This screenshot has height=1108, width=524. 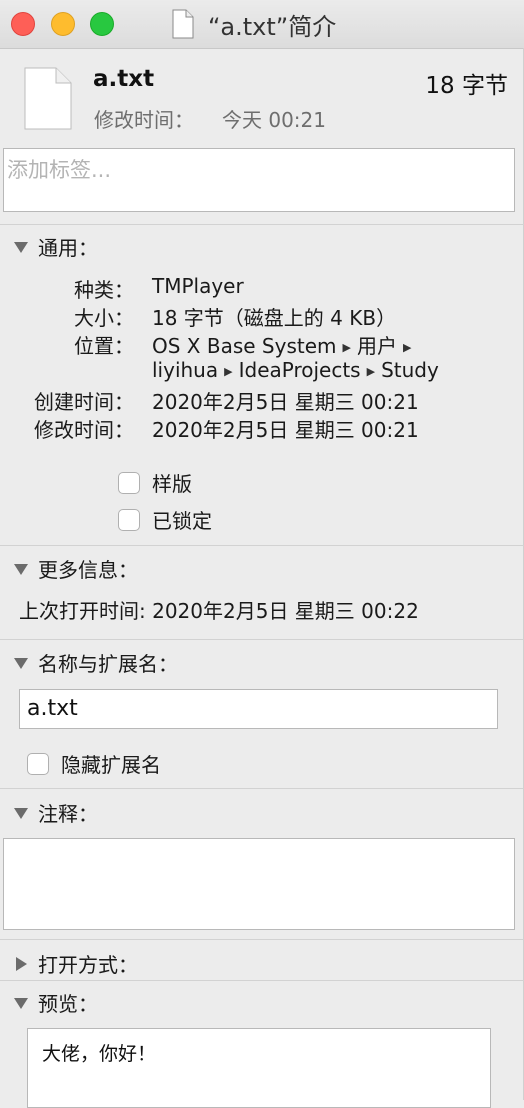 What do you see at coordinates (198, 286) in the screenshot?
I see `kind-value: TMPlayer` at bounding box center [198, 286].